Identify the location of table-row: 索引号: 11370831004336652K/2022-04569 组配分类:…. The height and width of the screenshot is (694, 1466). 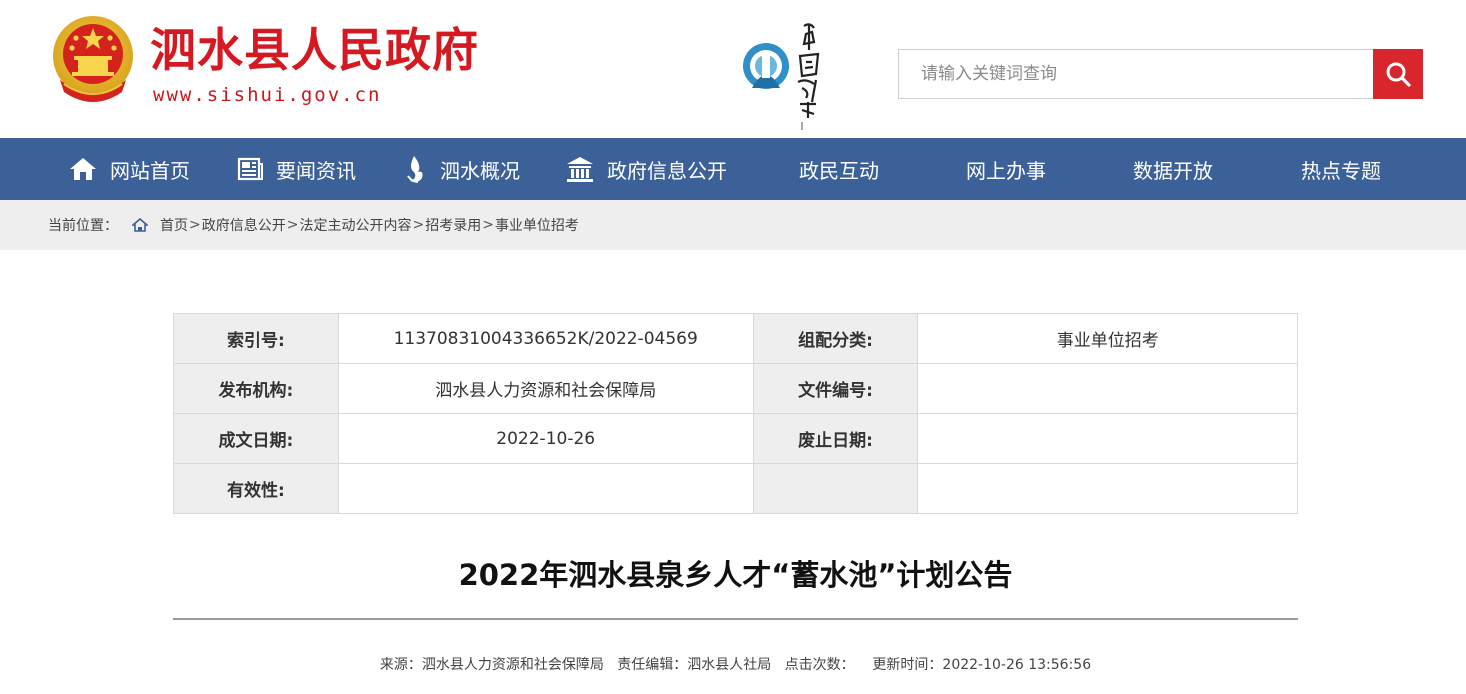
(735, 338).